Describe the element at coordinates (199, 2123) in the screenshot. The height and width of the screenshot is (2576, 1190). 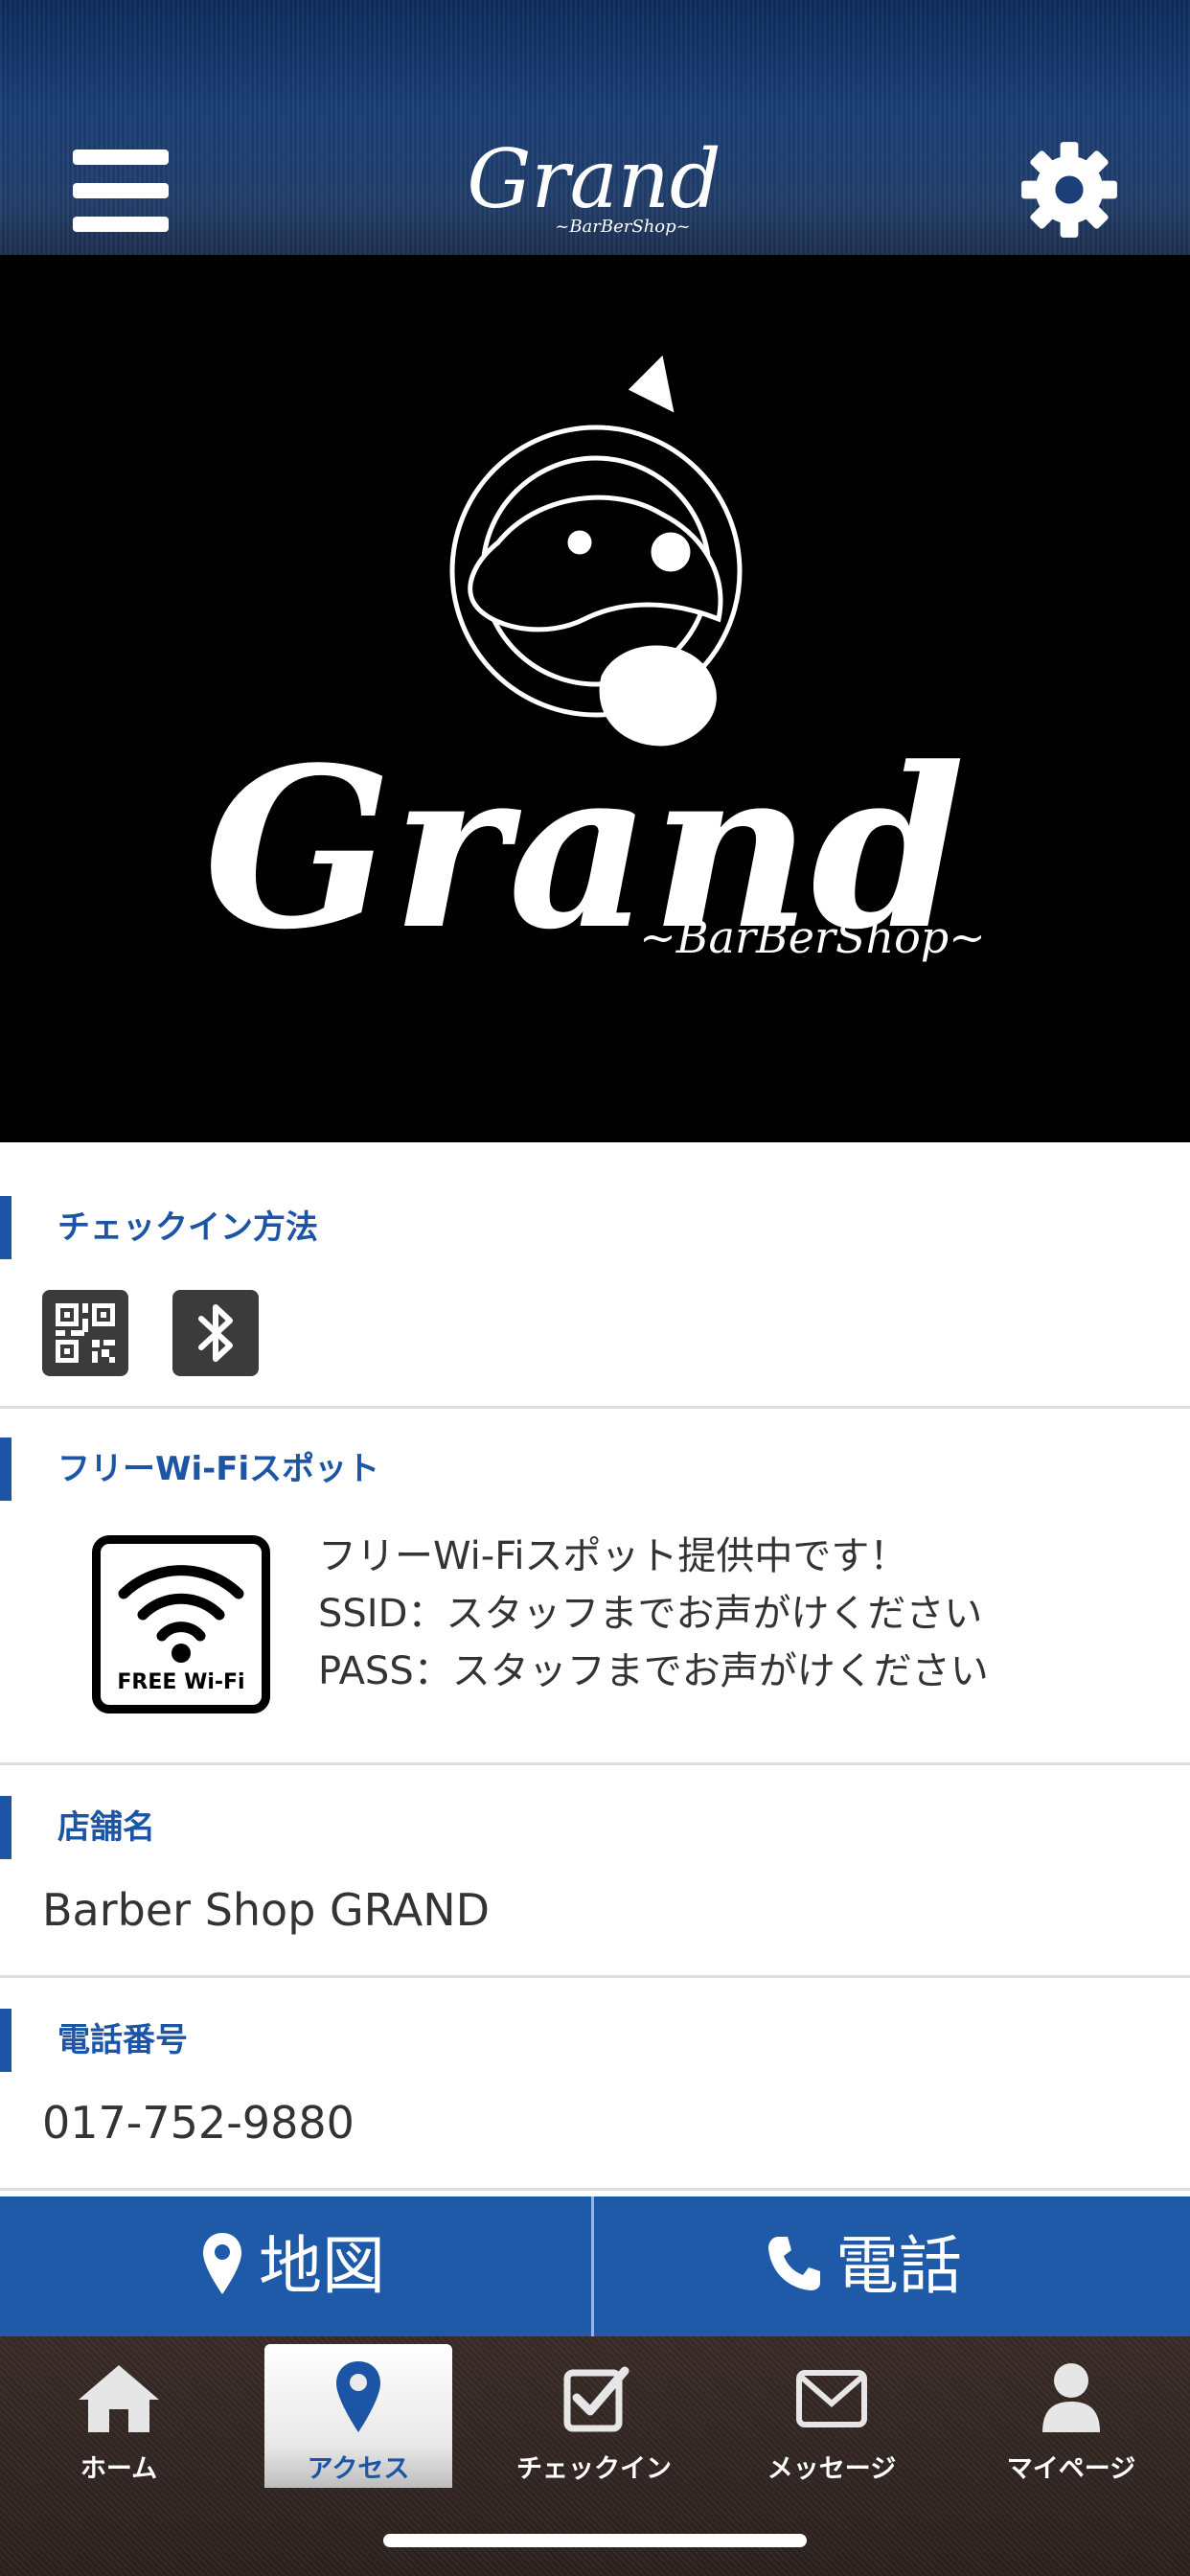
I see `phone-value: 017-752-9880` at that location.